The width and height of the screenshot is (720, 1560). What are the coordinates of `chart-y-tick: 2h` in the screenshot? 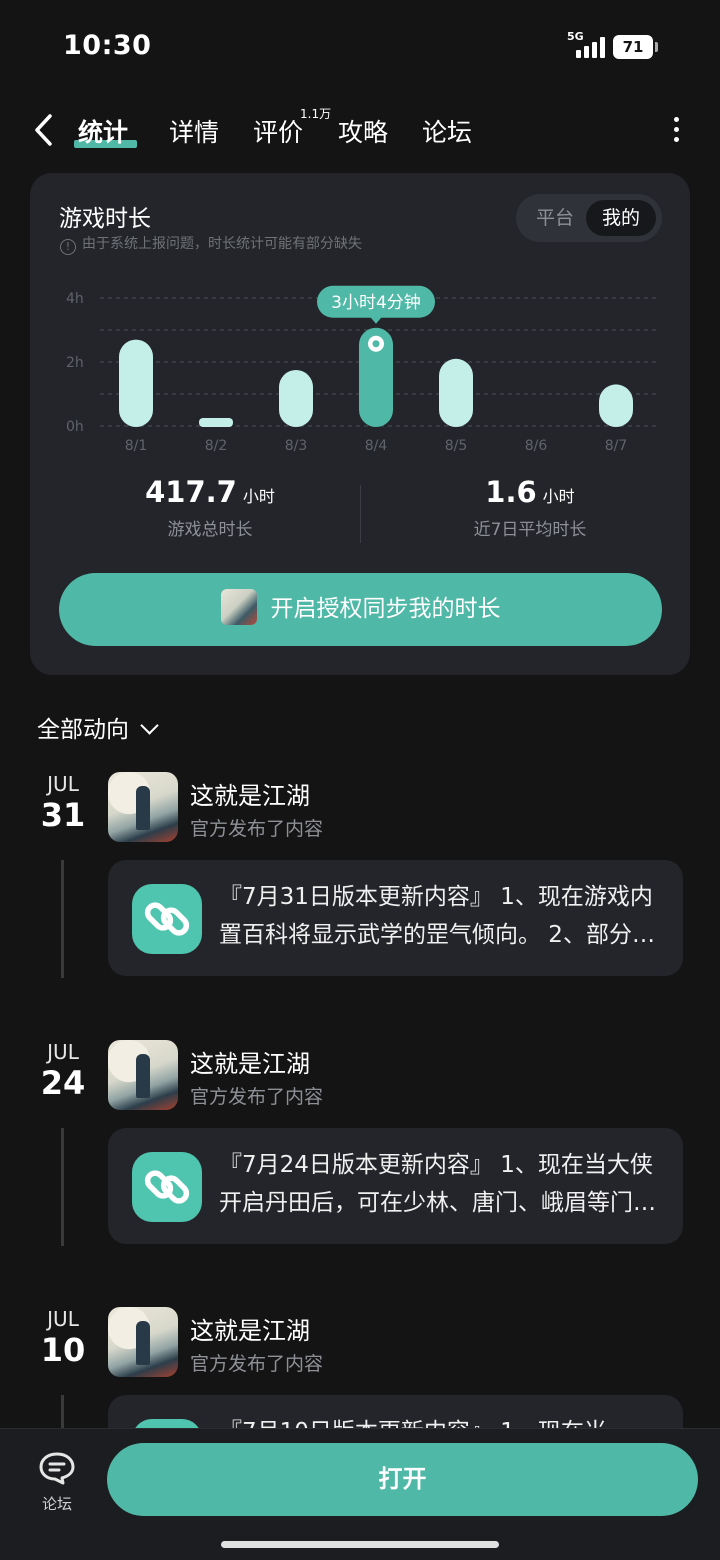 It's located at (75, 363).